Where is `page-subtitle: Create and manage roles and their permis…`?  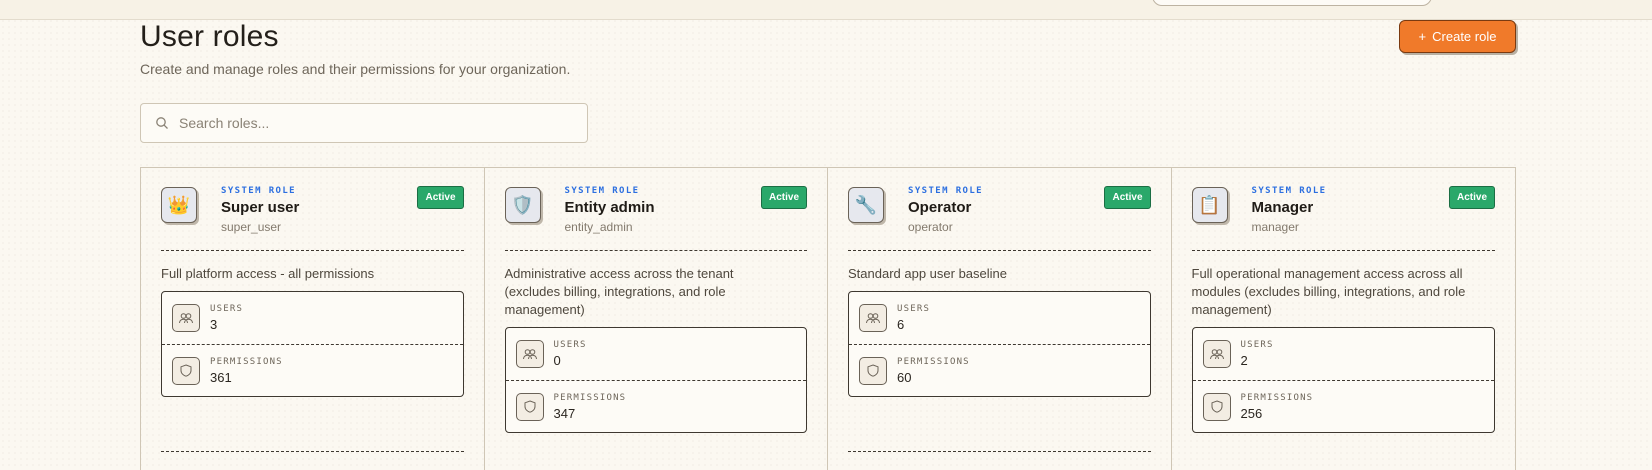 page-subtitle: Create and manage roles and their permis… is located at coordinates (355, 69).